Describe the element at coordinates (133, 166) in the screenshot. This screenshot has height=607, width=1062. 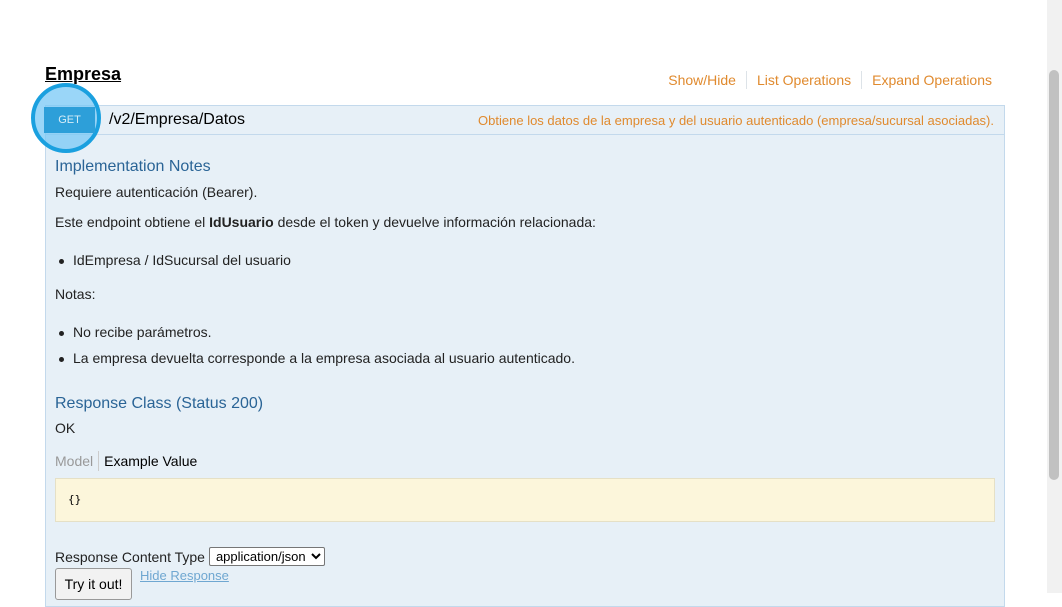
I see `implementation-notes-title: Implementation Notes` at that location.